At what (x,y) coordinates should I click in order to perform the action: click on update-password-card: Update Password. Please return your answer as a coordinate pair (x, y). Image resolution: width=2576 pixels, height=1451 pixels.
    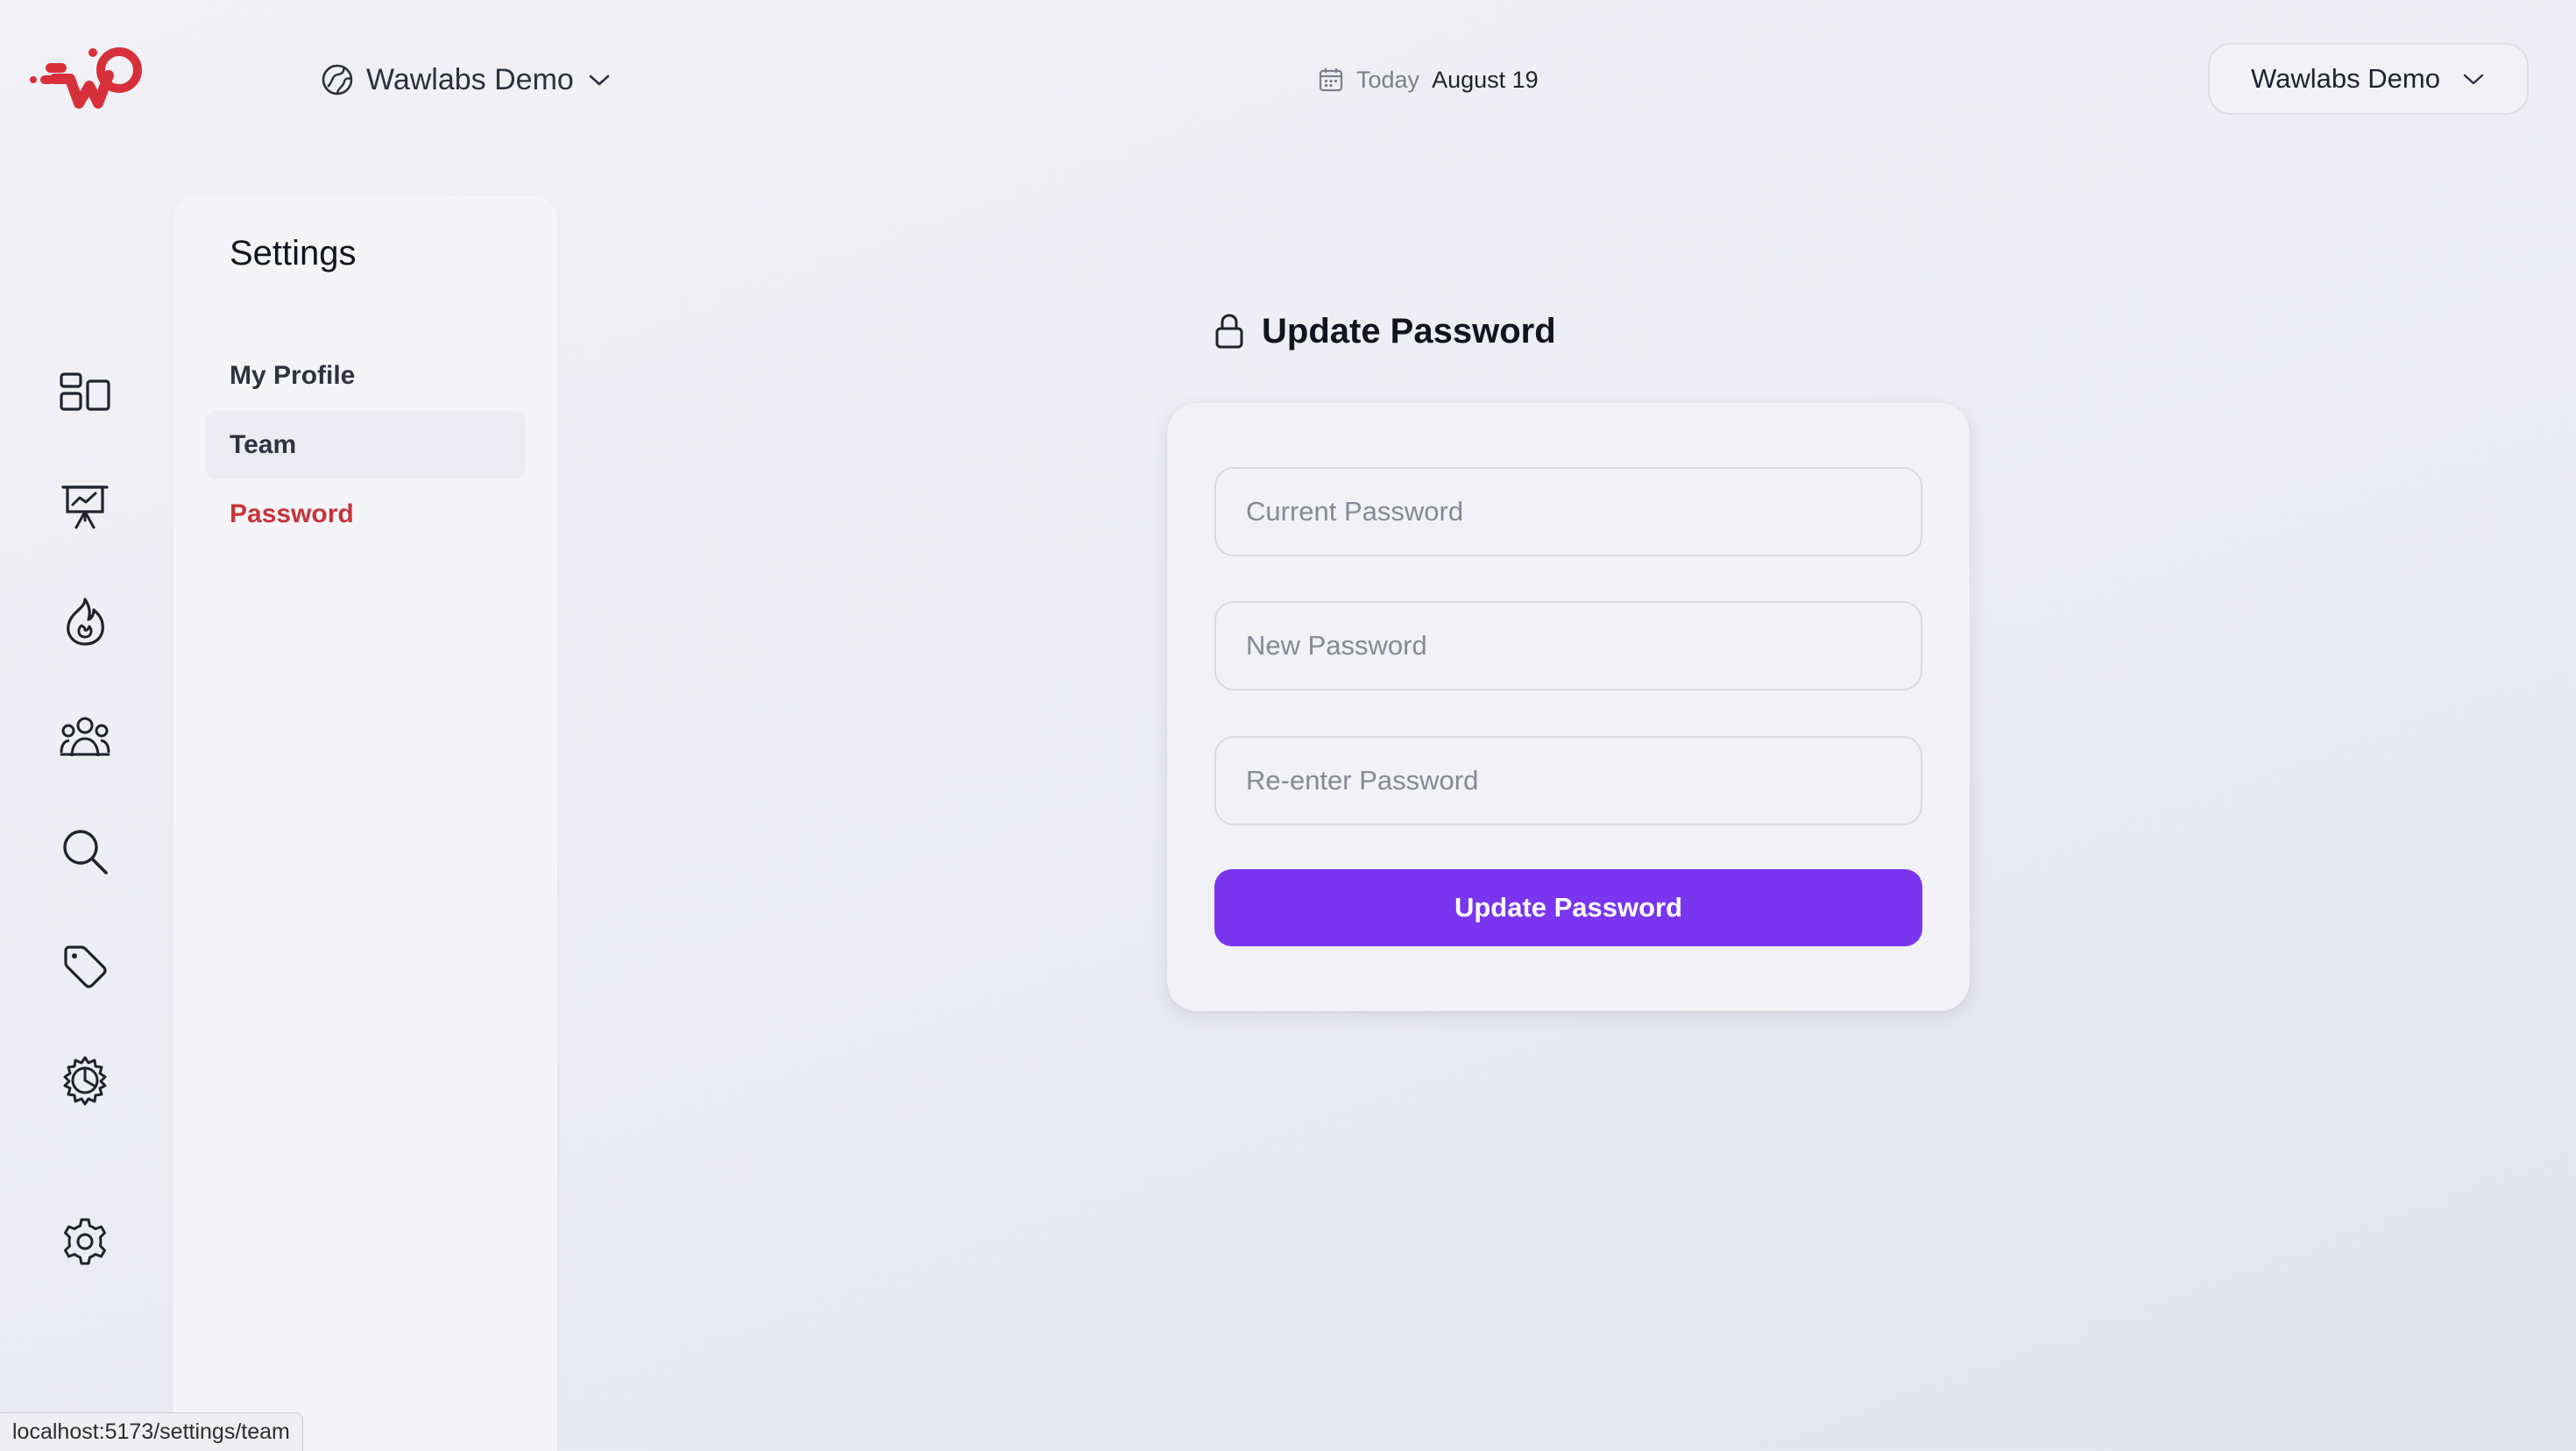
    Looking at the image, I should click on (1568, 707).